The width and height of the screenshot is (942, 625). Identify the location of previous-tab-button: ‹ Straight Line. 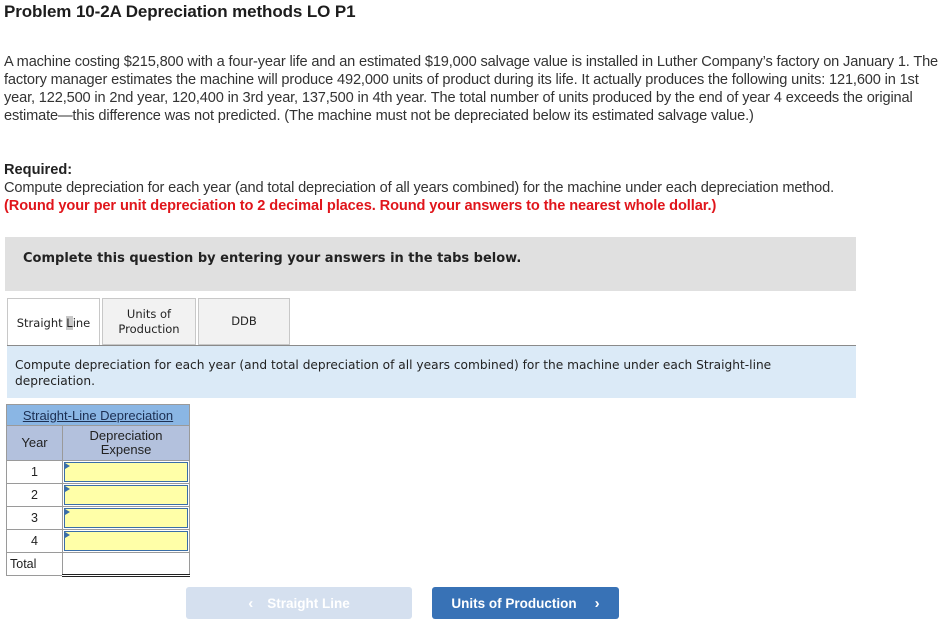
(299, 603).